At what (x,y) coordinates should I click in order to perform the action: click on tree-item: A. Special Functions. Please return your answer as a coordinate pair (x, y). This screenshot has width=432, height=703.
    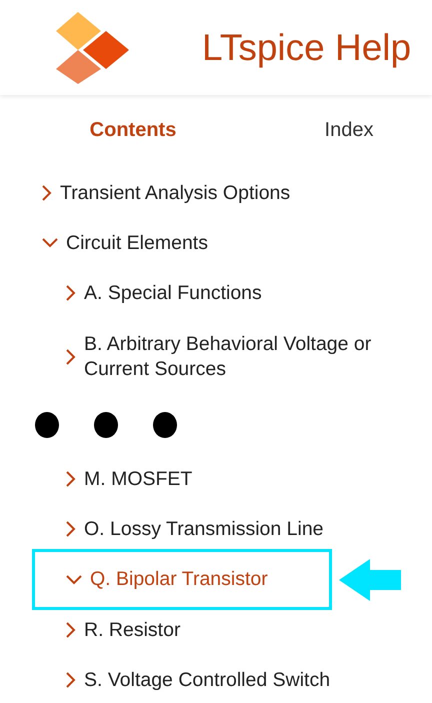
    Looking at the image, I should click on (173, 293).